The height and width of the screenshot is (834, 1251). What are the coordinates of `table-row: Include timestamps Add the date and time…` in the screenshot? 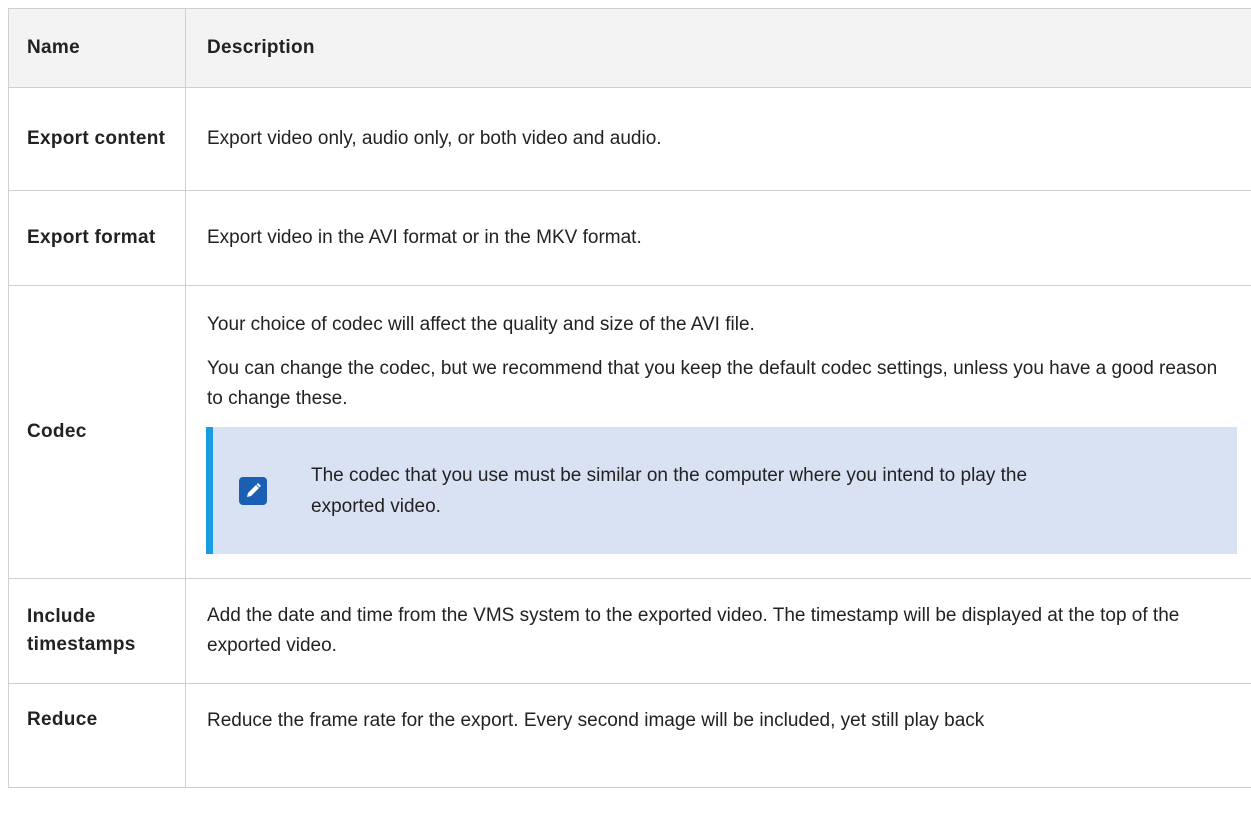 It's located at (629, 631).